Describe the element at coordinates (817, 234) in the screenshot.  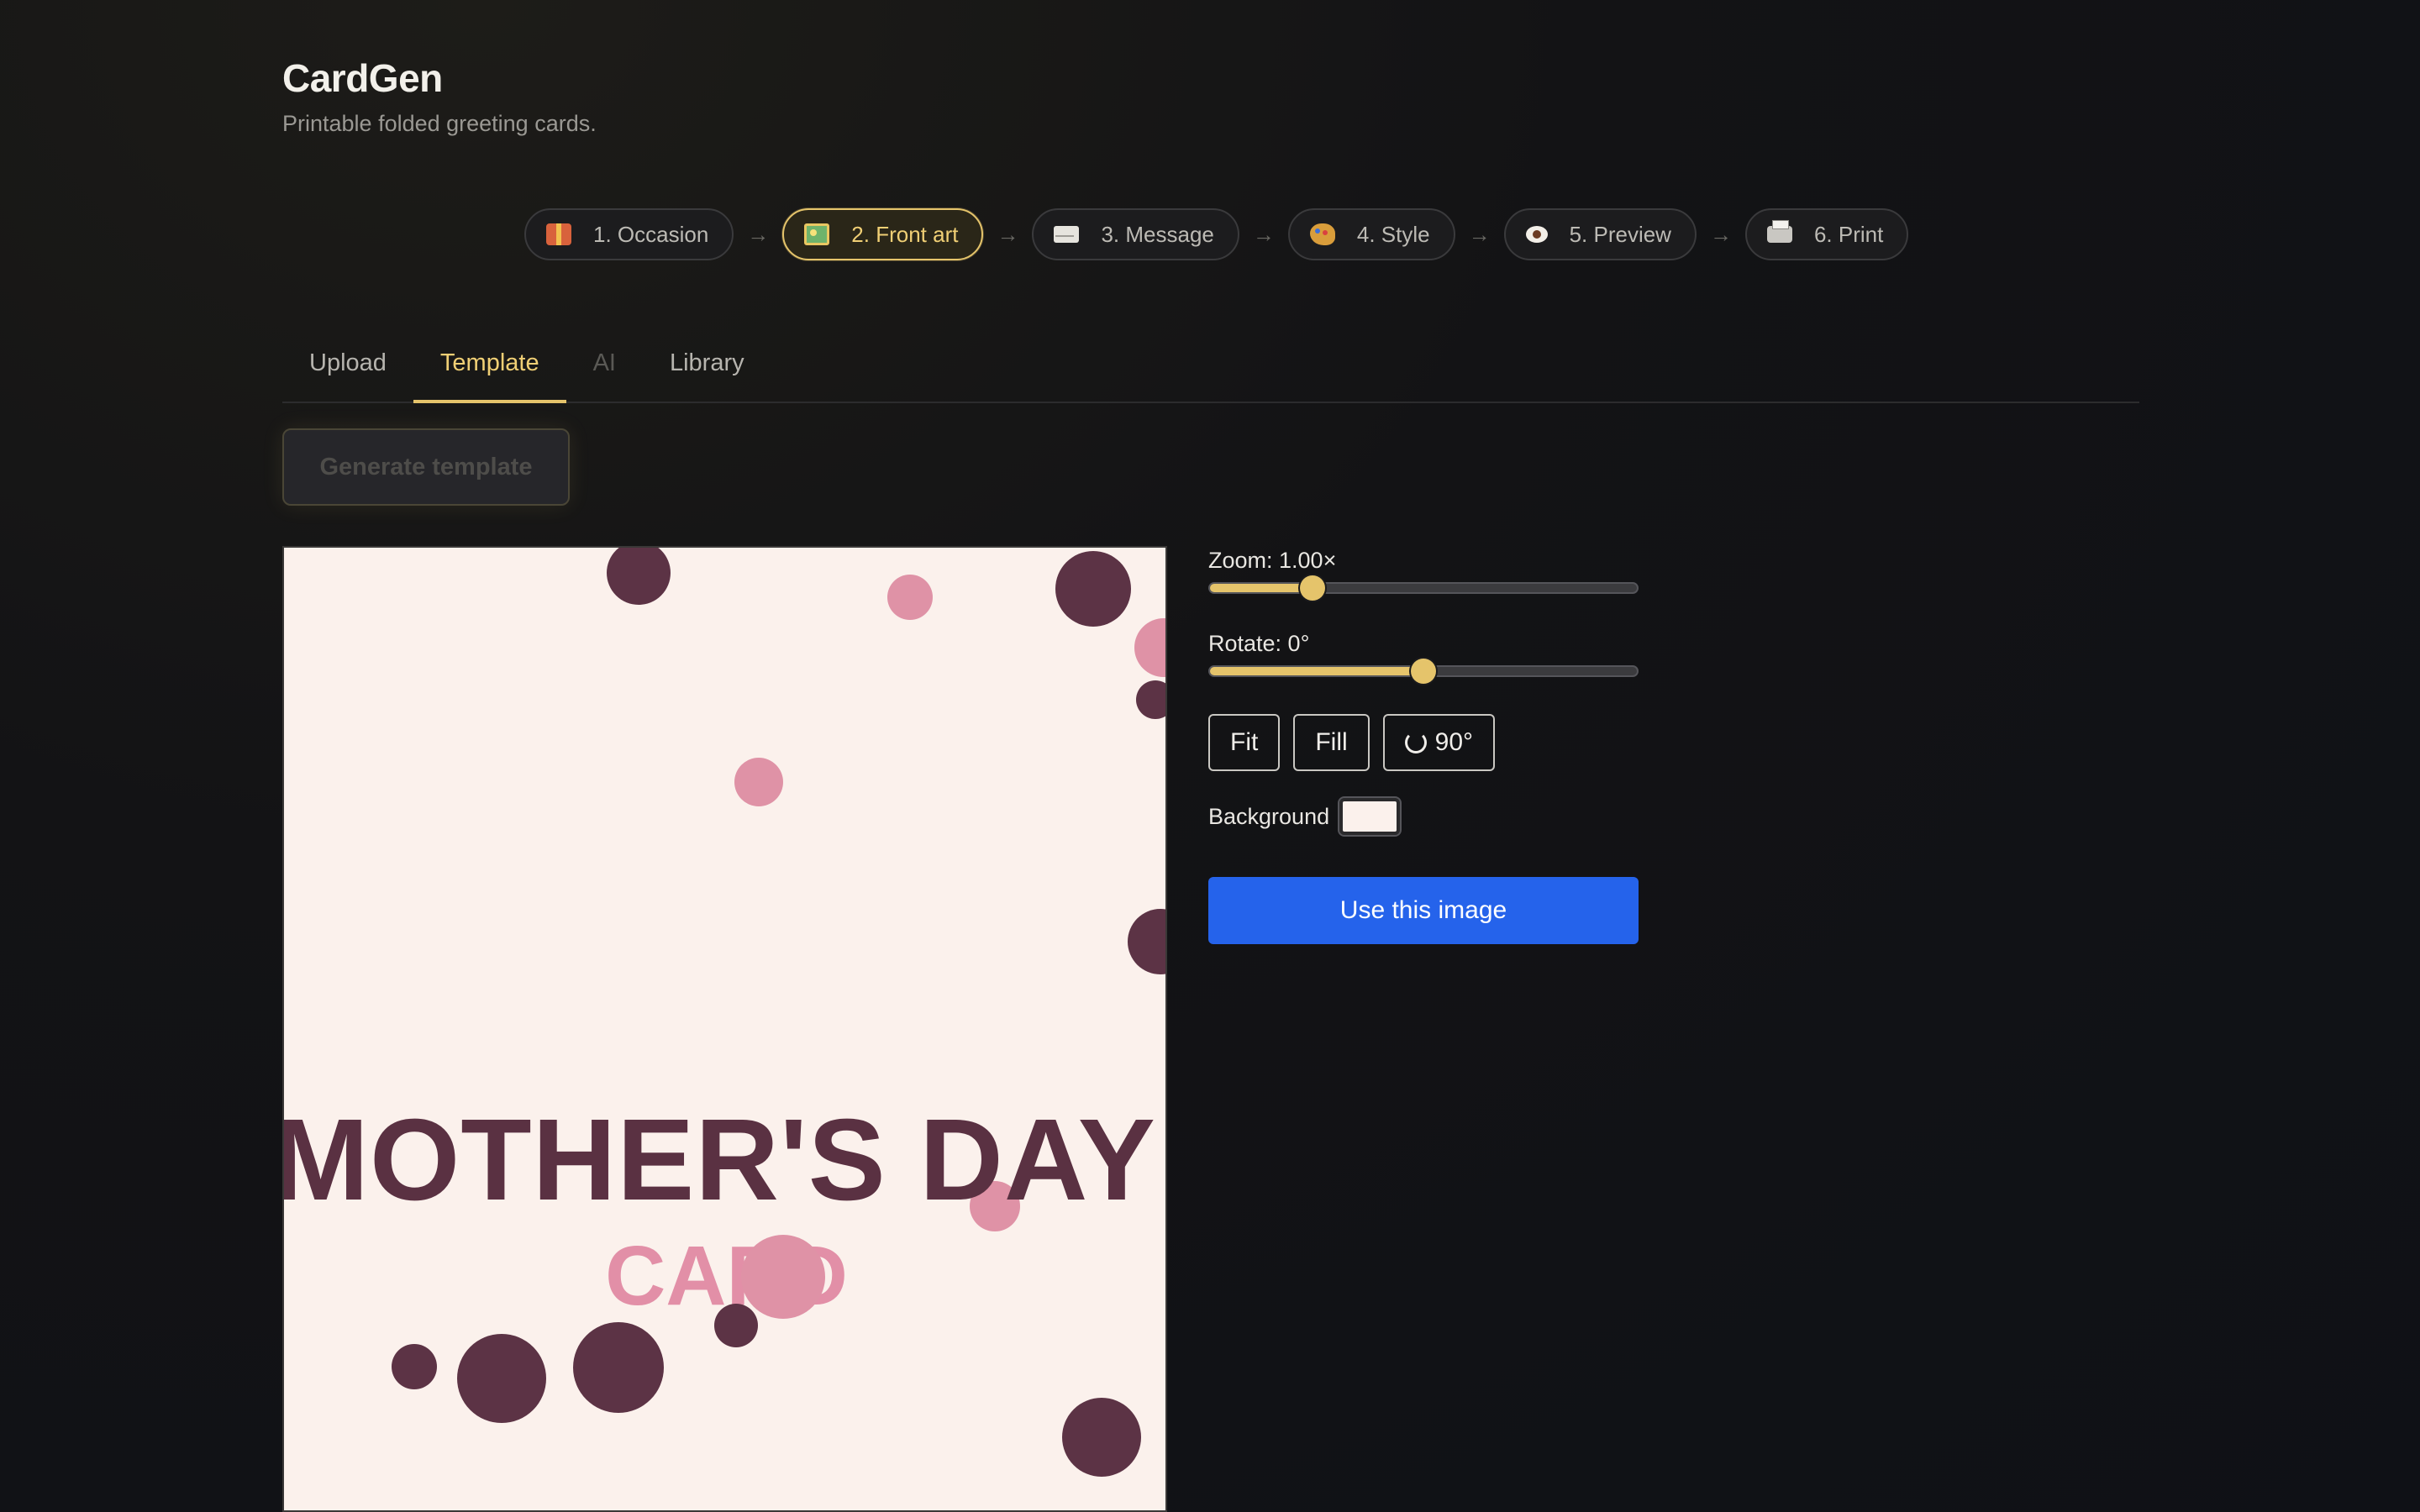
I see `image-icon` at that location.